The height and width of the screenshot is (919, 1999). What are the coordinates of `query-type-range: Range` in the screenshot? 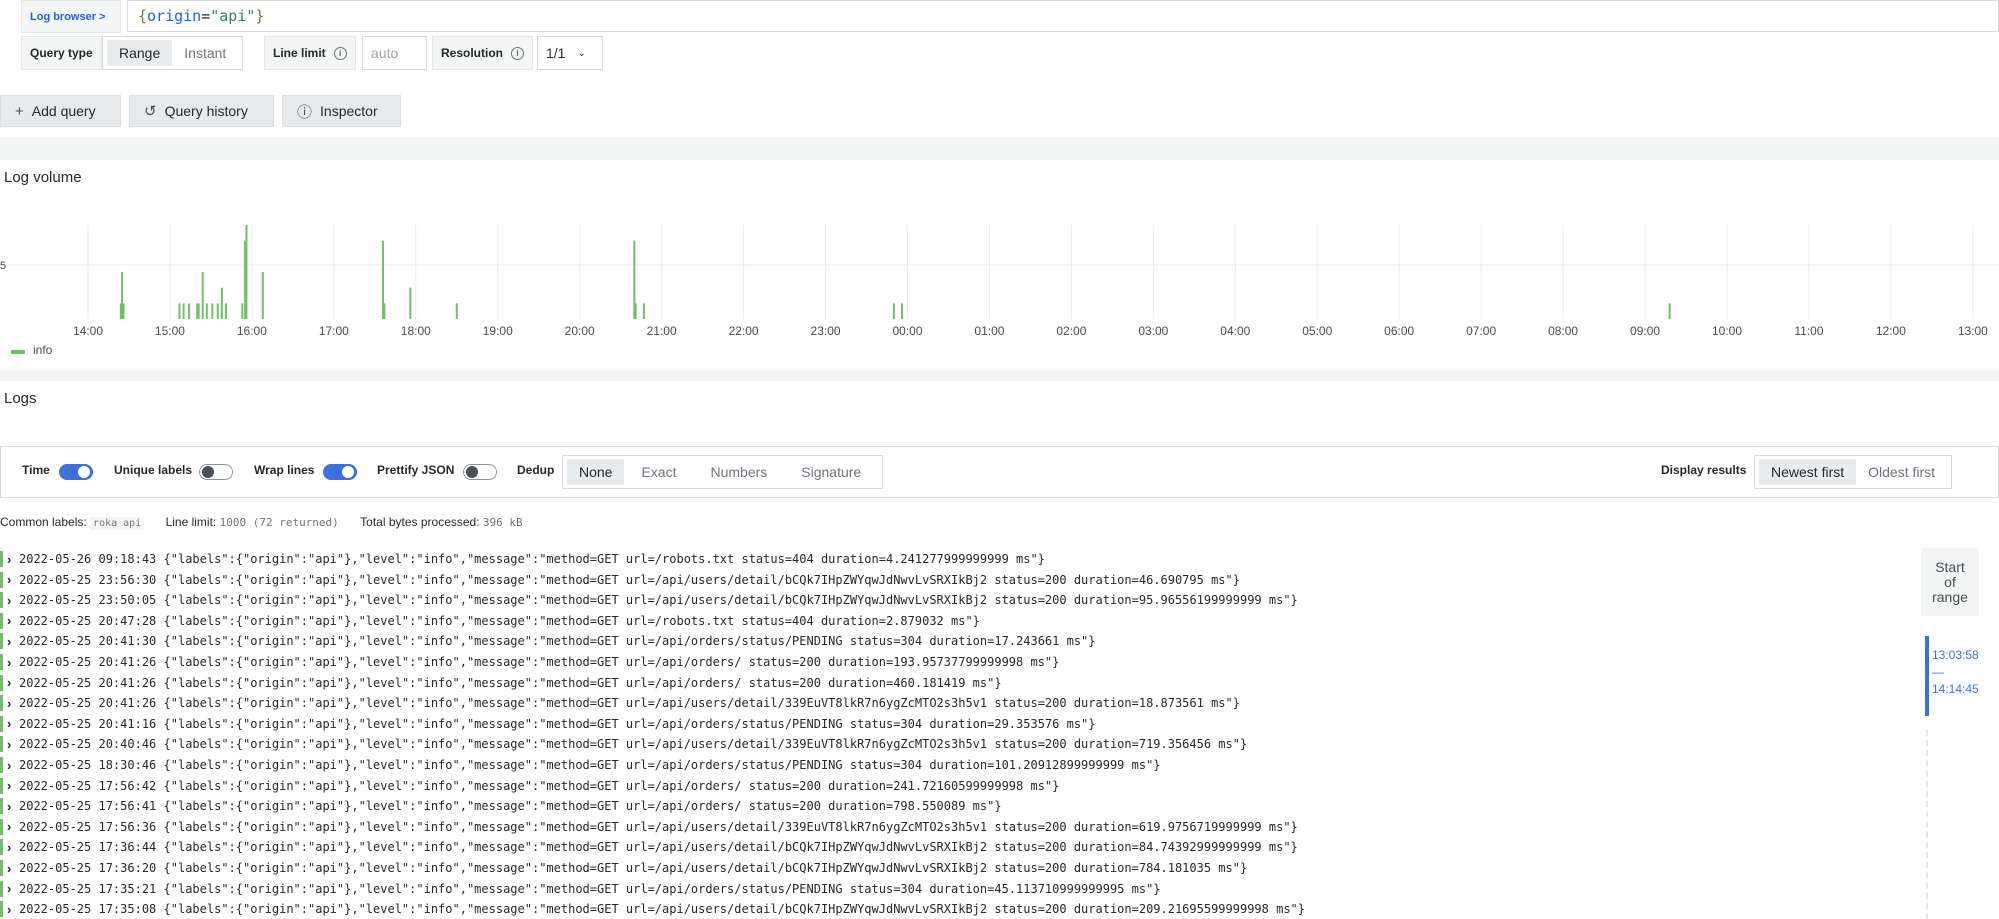 It's located at (140, 53).